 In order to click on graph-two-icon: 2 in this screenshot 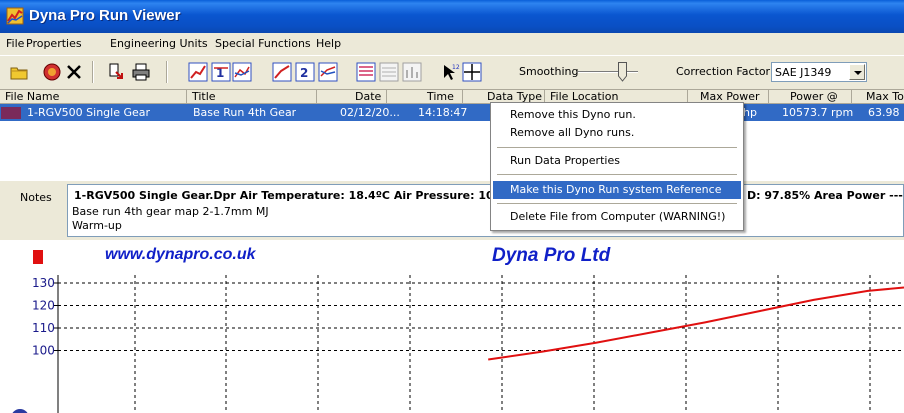, I will do `click(305, 72)`.